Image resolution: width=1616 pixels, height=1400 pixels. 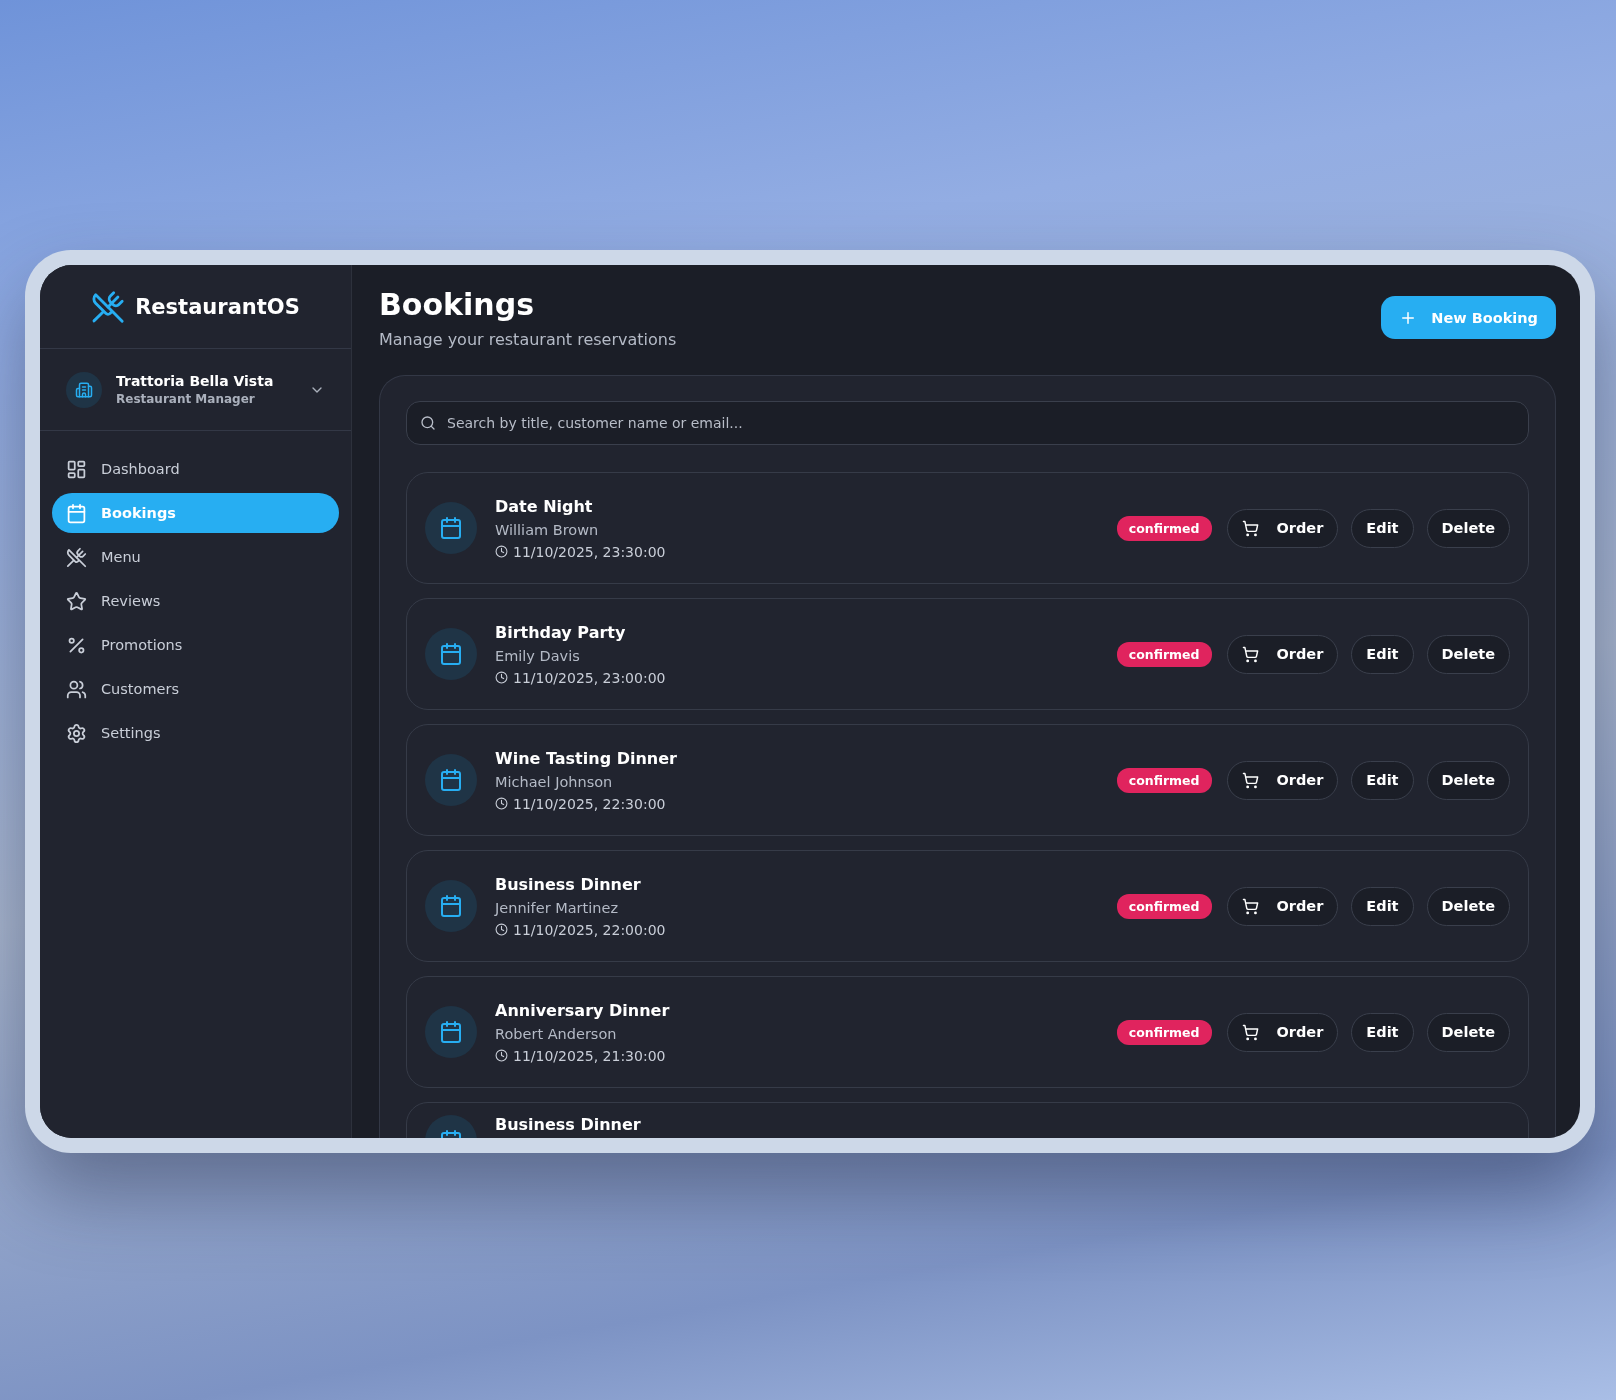 I want to click on customer-name: Robert Anderson, so click(x=556, y=1033).